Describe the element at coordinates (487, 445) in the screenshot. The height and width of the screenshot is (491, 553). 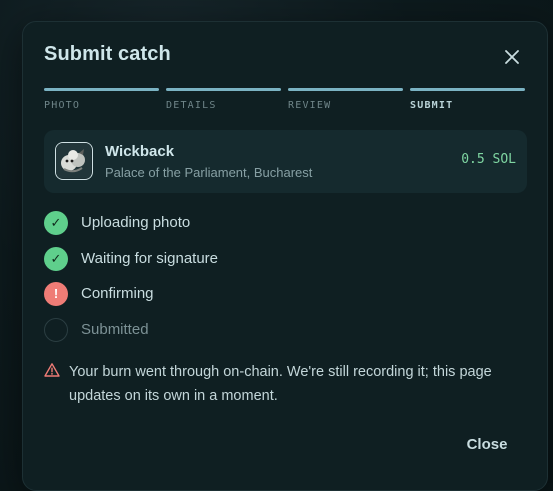
I see `close-button: Close` at that location.